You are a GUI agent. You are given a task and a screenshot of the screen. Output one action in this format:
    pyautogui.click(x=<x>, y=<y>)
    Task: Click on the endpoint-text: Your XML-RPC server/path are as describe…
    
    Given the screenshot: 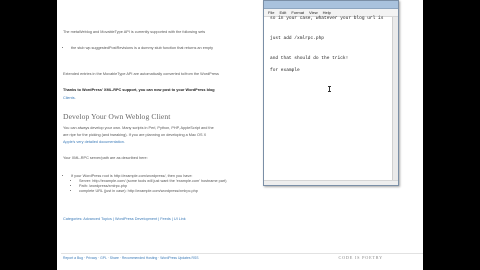 What is the action you would take?
    pyautogui.click(x=105, y=158)
    